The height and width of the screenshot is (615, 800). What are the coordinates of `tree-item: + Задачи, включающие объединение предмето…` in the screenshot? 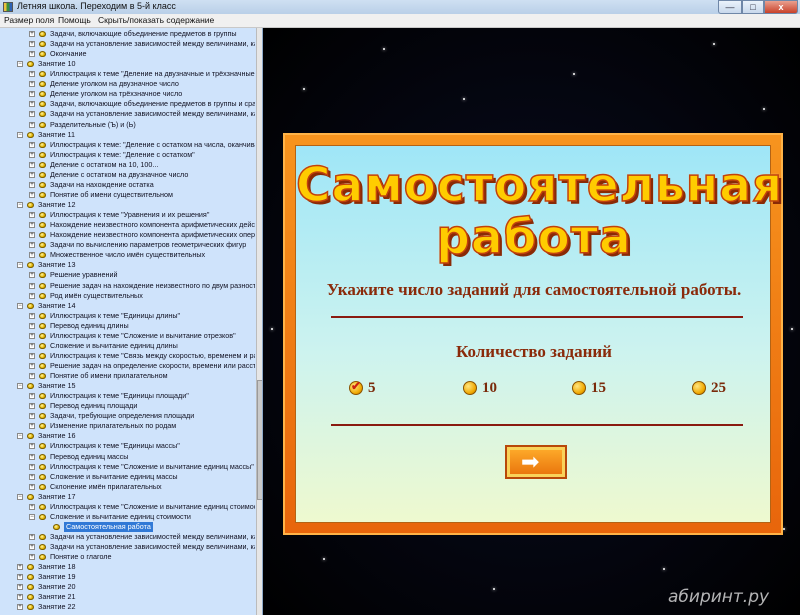 It's located at (127, 34).